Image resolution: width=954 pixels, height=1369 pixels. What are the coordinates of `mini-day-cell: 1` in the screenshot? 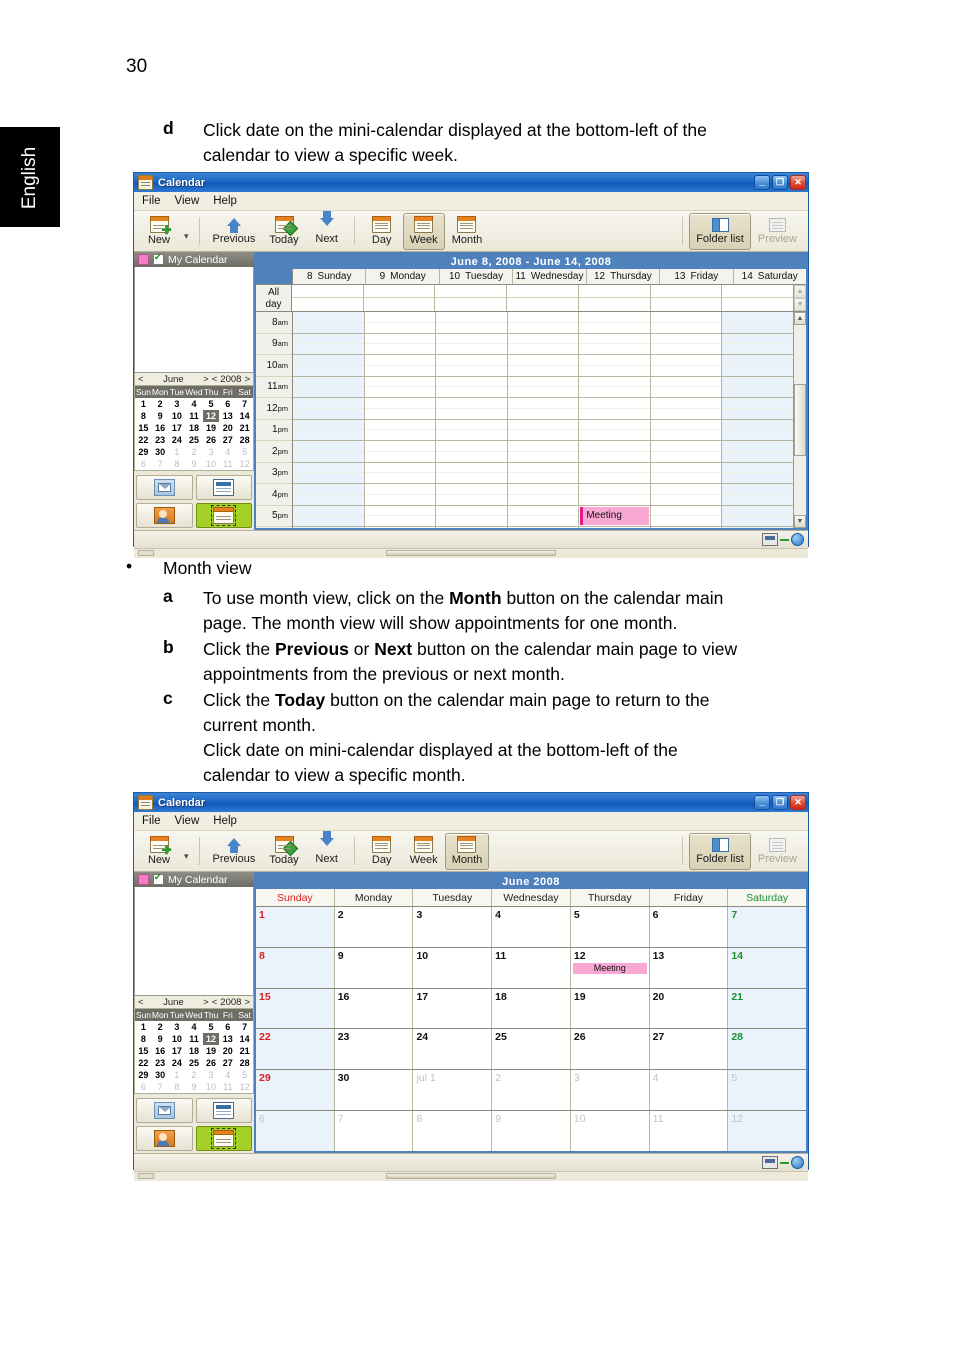 It's located at (143, 1027).